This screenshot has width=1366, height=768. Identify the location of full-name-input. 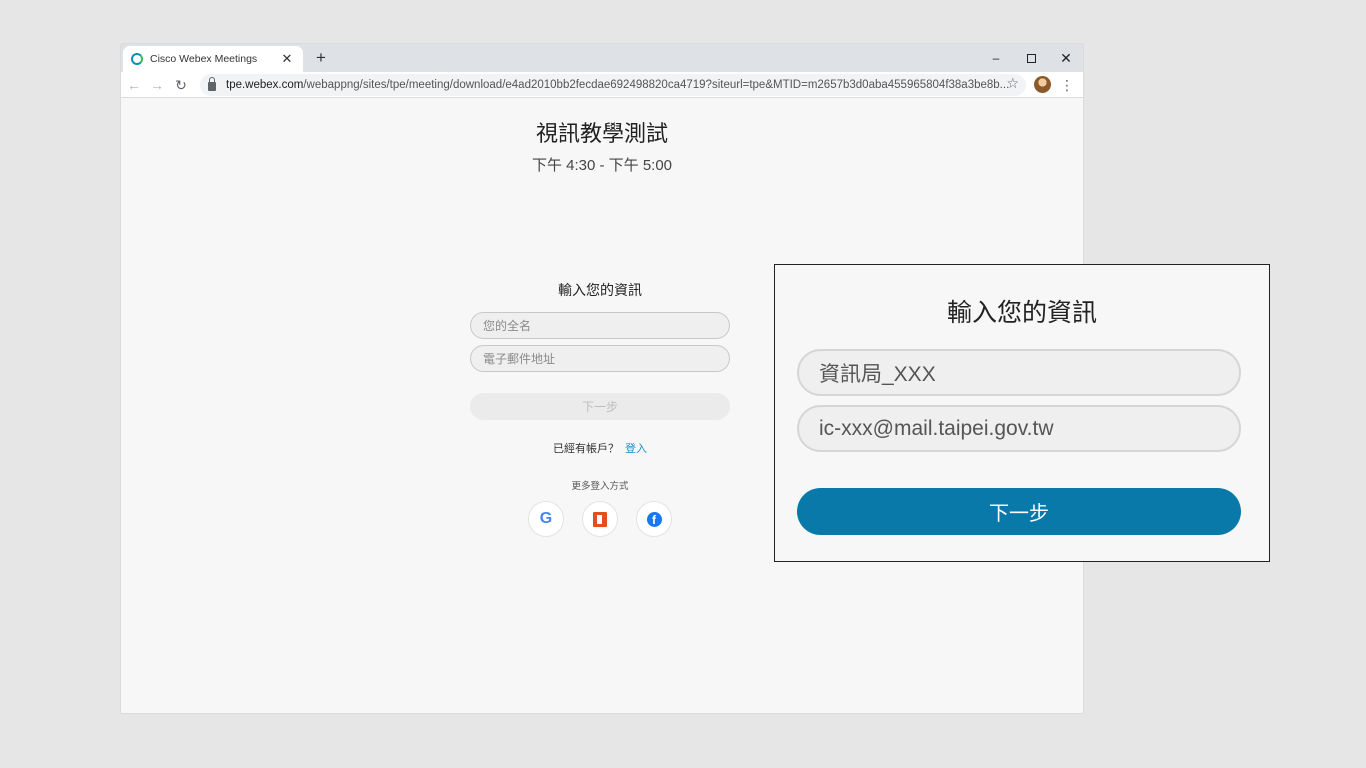
(600, 325).